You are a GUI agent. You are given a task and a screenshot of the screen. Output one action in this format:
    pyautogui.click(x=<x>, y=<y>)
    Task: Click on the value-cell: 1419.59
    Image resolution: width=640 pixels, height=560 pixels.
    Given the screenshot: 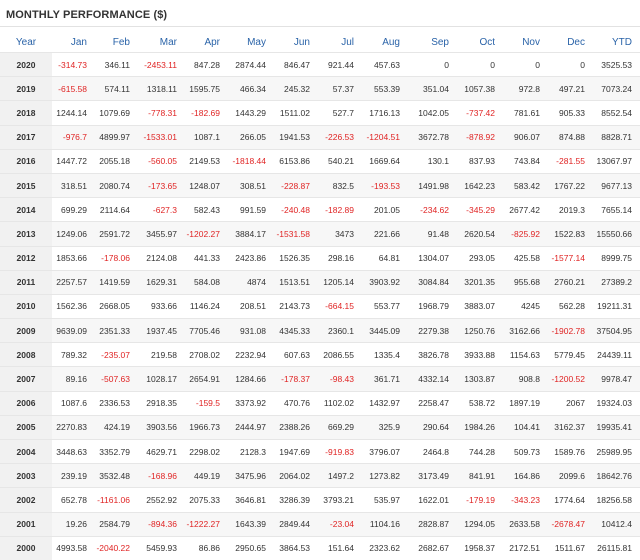 What is the action you would take?
    pyautogui.click(x=116, y=282)
    